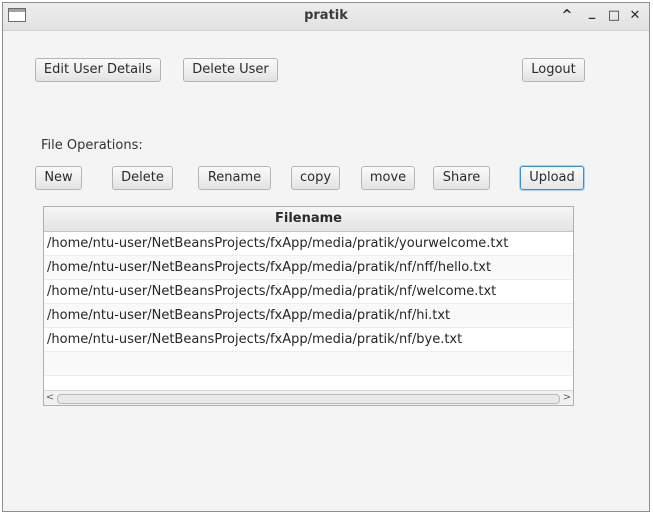 The image size is (653, 515). What do you see at coordinates (315, 178) in the screenshot?
I see `copy-button: copy` at bounding box center [315, 178].